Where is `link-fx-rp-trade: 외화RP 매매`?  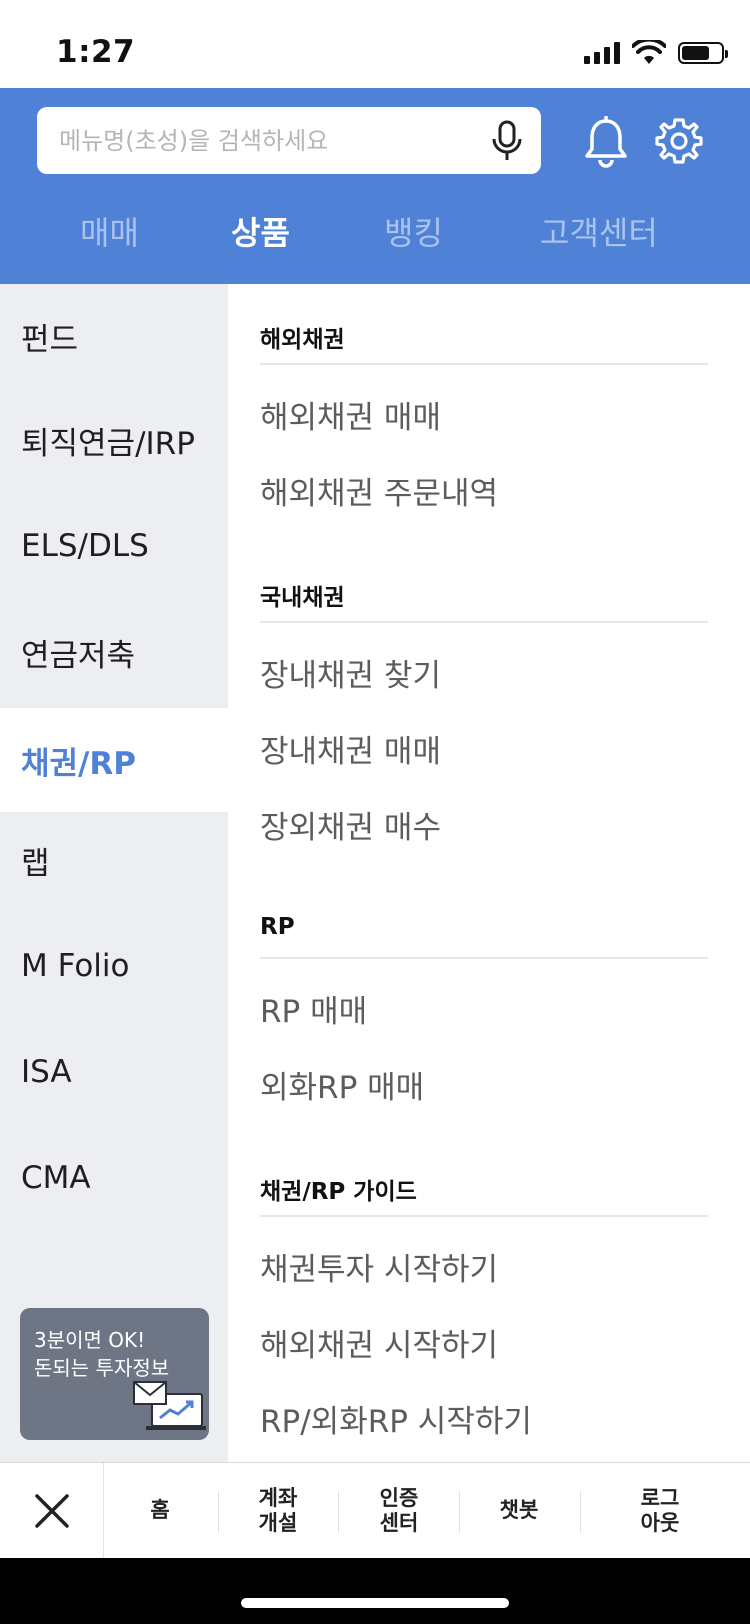
link-fx-rp-trade: 외화RP 매매 is located at coordinates (342, 1084).